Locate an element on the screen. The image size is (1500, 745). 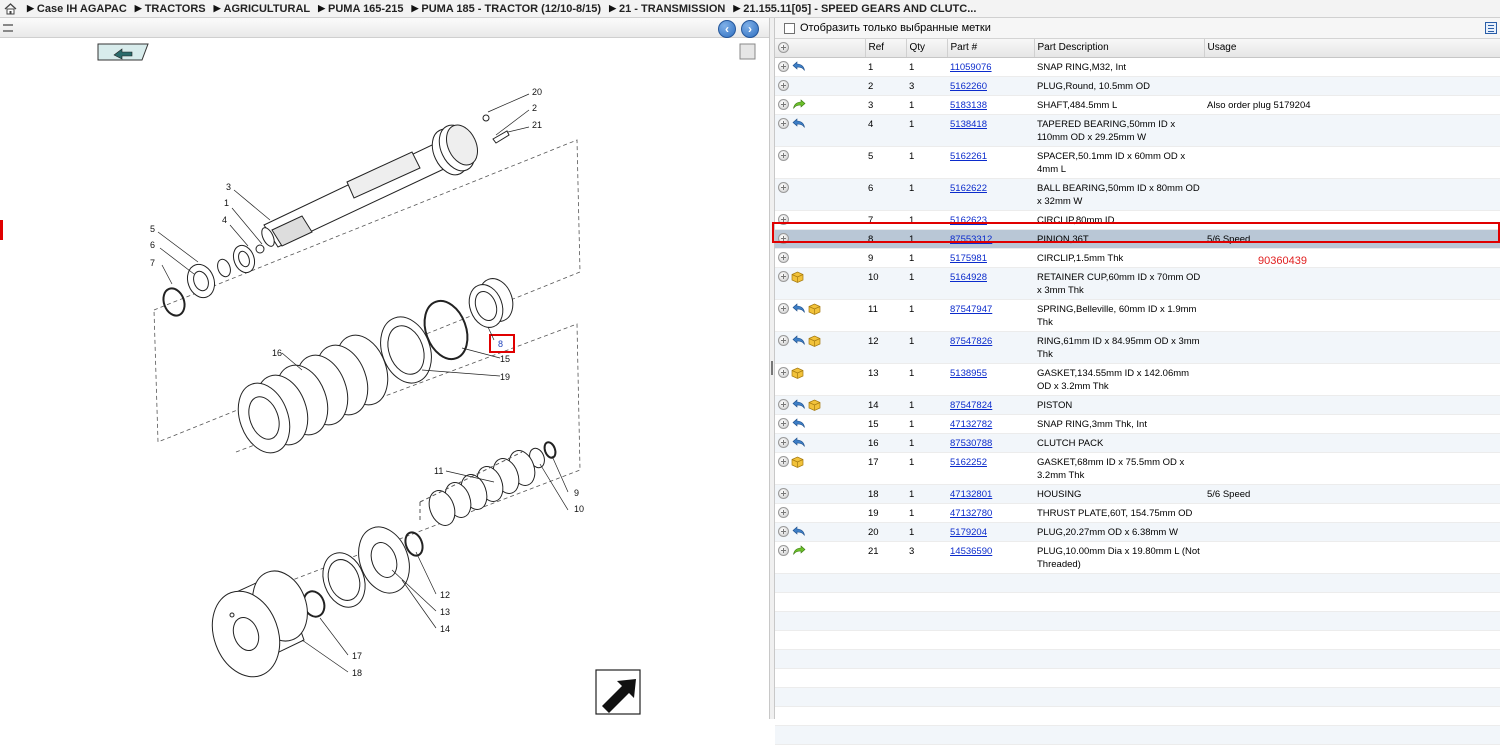
header-description: Part Description is located at coordinates (1119, 48).